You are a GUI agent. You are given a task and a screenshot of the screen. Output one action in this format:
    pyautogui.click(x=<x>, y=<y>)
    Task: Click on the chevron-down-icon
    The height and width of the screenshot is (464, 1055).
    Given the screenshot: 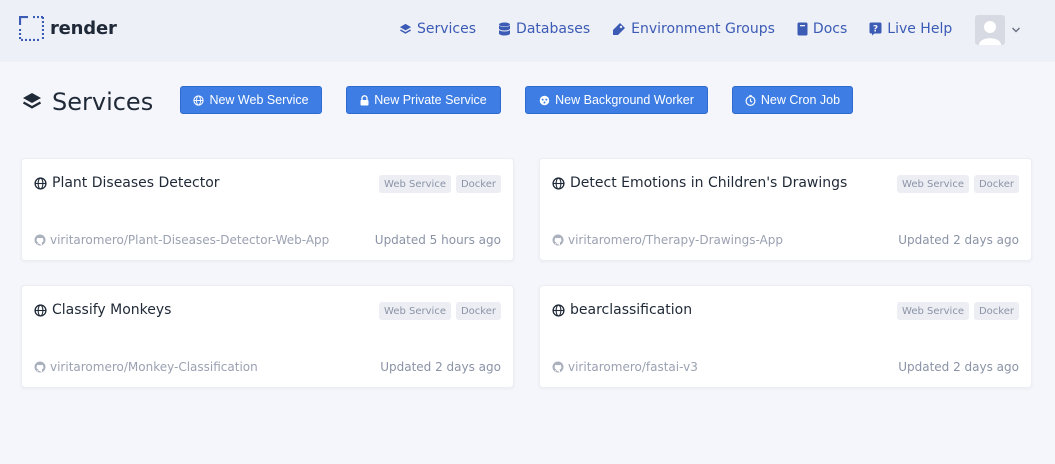 What is the action you would take?
    pyautogui.click(x=1016, y=30)
    